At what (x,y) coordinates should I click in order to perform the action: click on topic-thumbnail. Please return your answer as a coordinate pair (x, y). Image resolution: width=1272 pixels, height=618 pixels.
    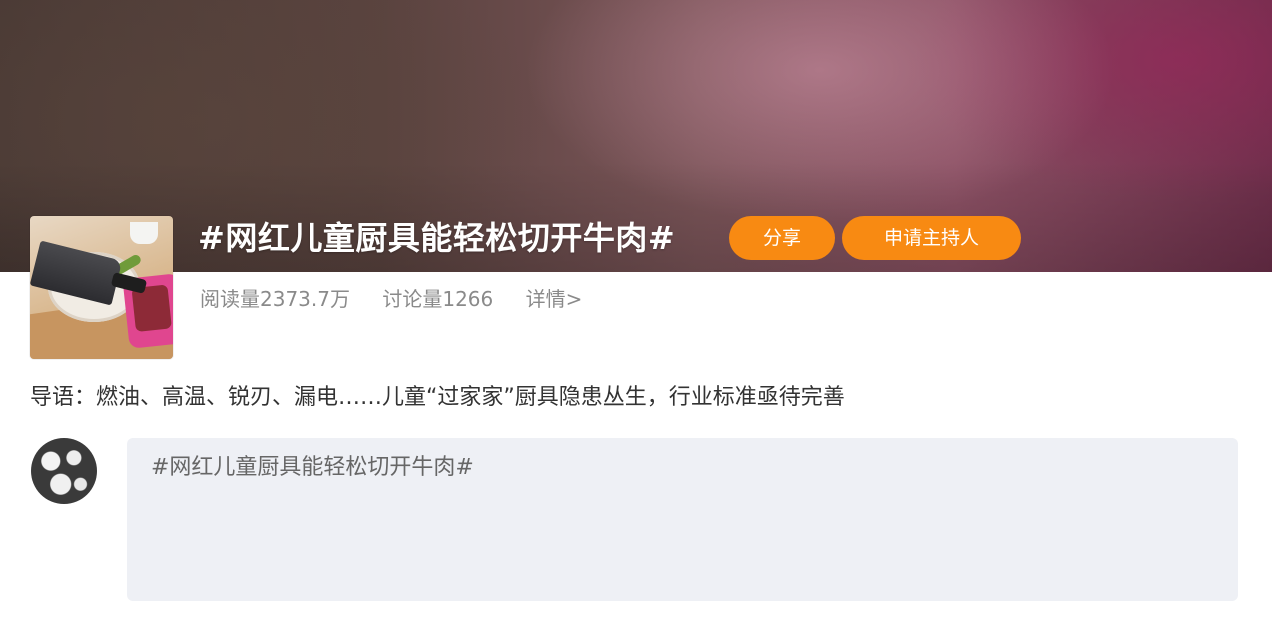
    Looking at the image, I should click on (101, 287).